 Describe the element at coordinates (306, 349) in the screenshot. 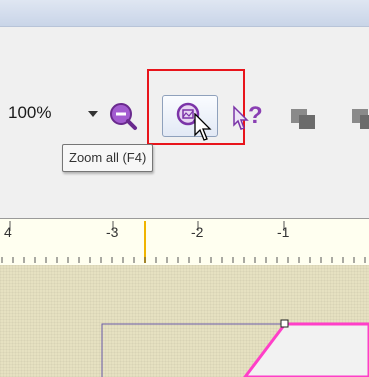

I see `embroidery-shape` at that location.